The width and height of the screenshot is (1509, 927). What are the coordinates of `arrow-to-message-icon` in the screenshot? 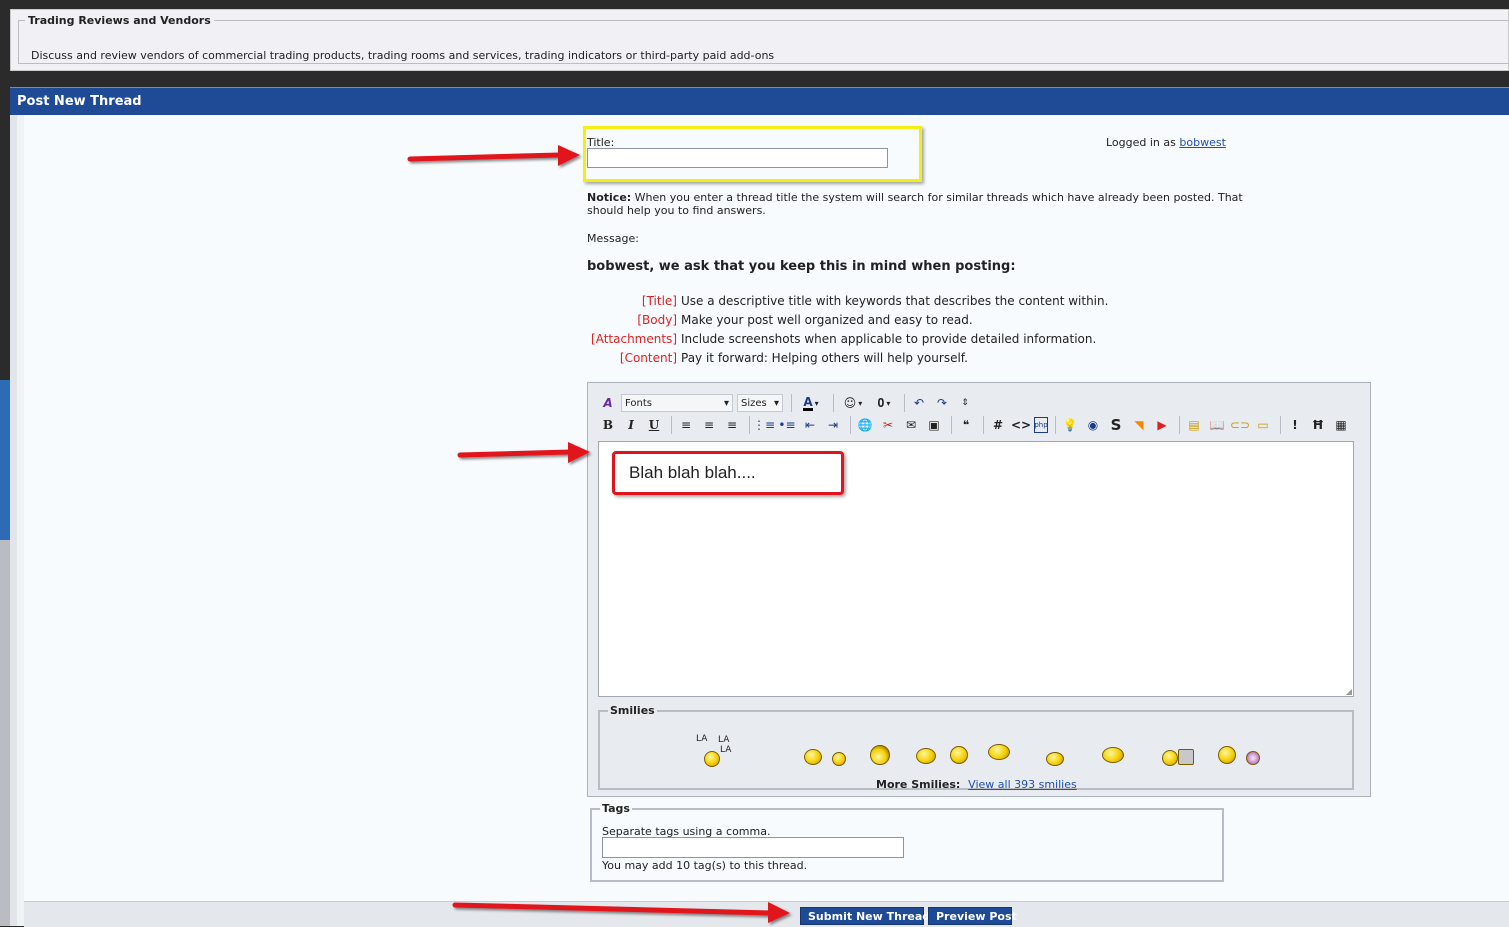 It's located at (523, 452).